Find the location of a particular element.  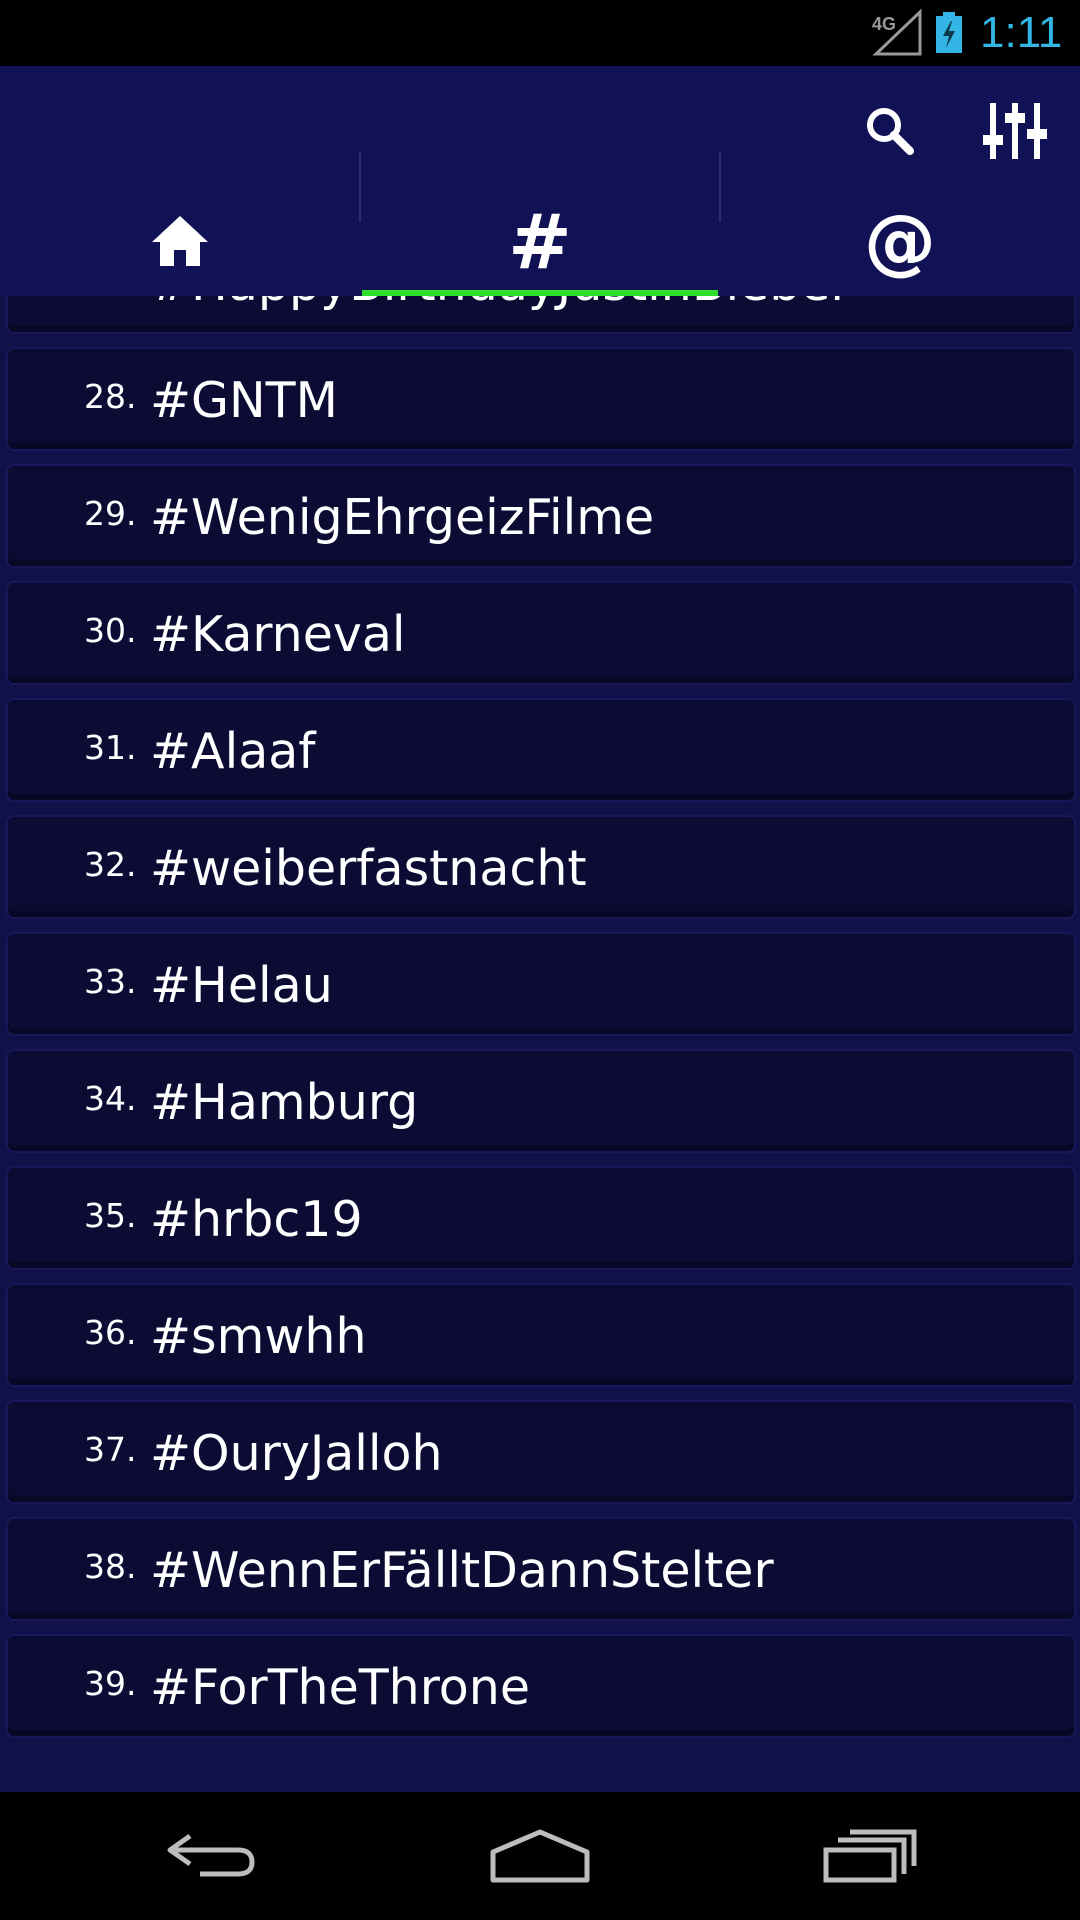

trend-list-item: 38. #WennErFälltDannStelter is located at coordinates (541, 1569).